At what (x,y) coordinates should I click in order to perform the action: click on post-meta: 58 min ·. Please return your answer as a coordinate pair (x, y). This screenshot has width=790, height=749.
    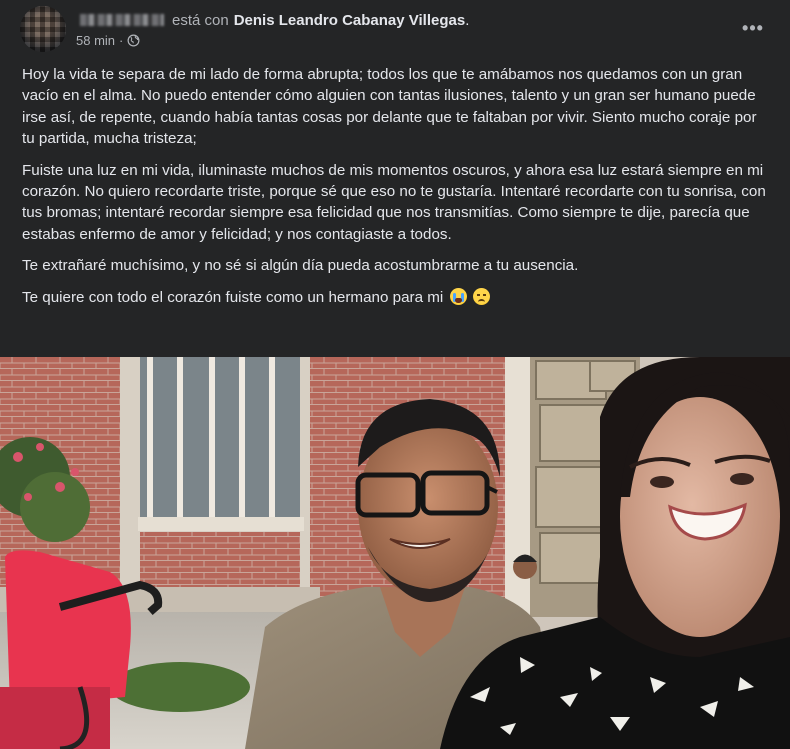
    Looking at the image, I should click on (108, 40).